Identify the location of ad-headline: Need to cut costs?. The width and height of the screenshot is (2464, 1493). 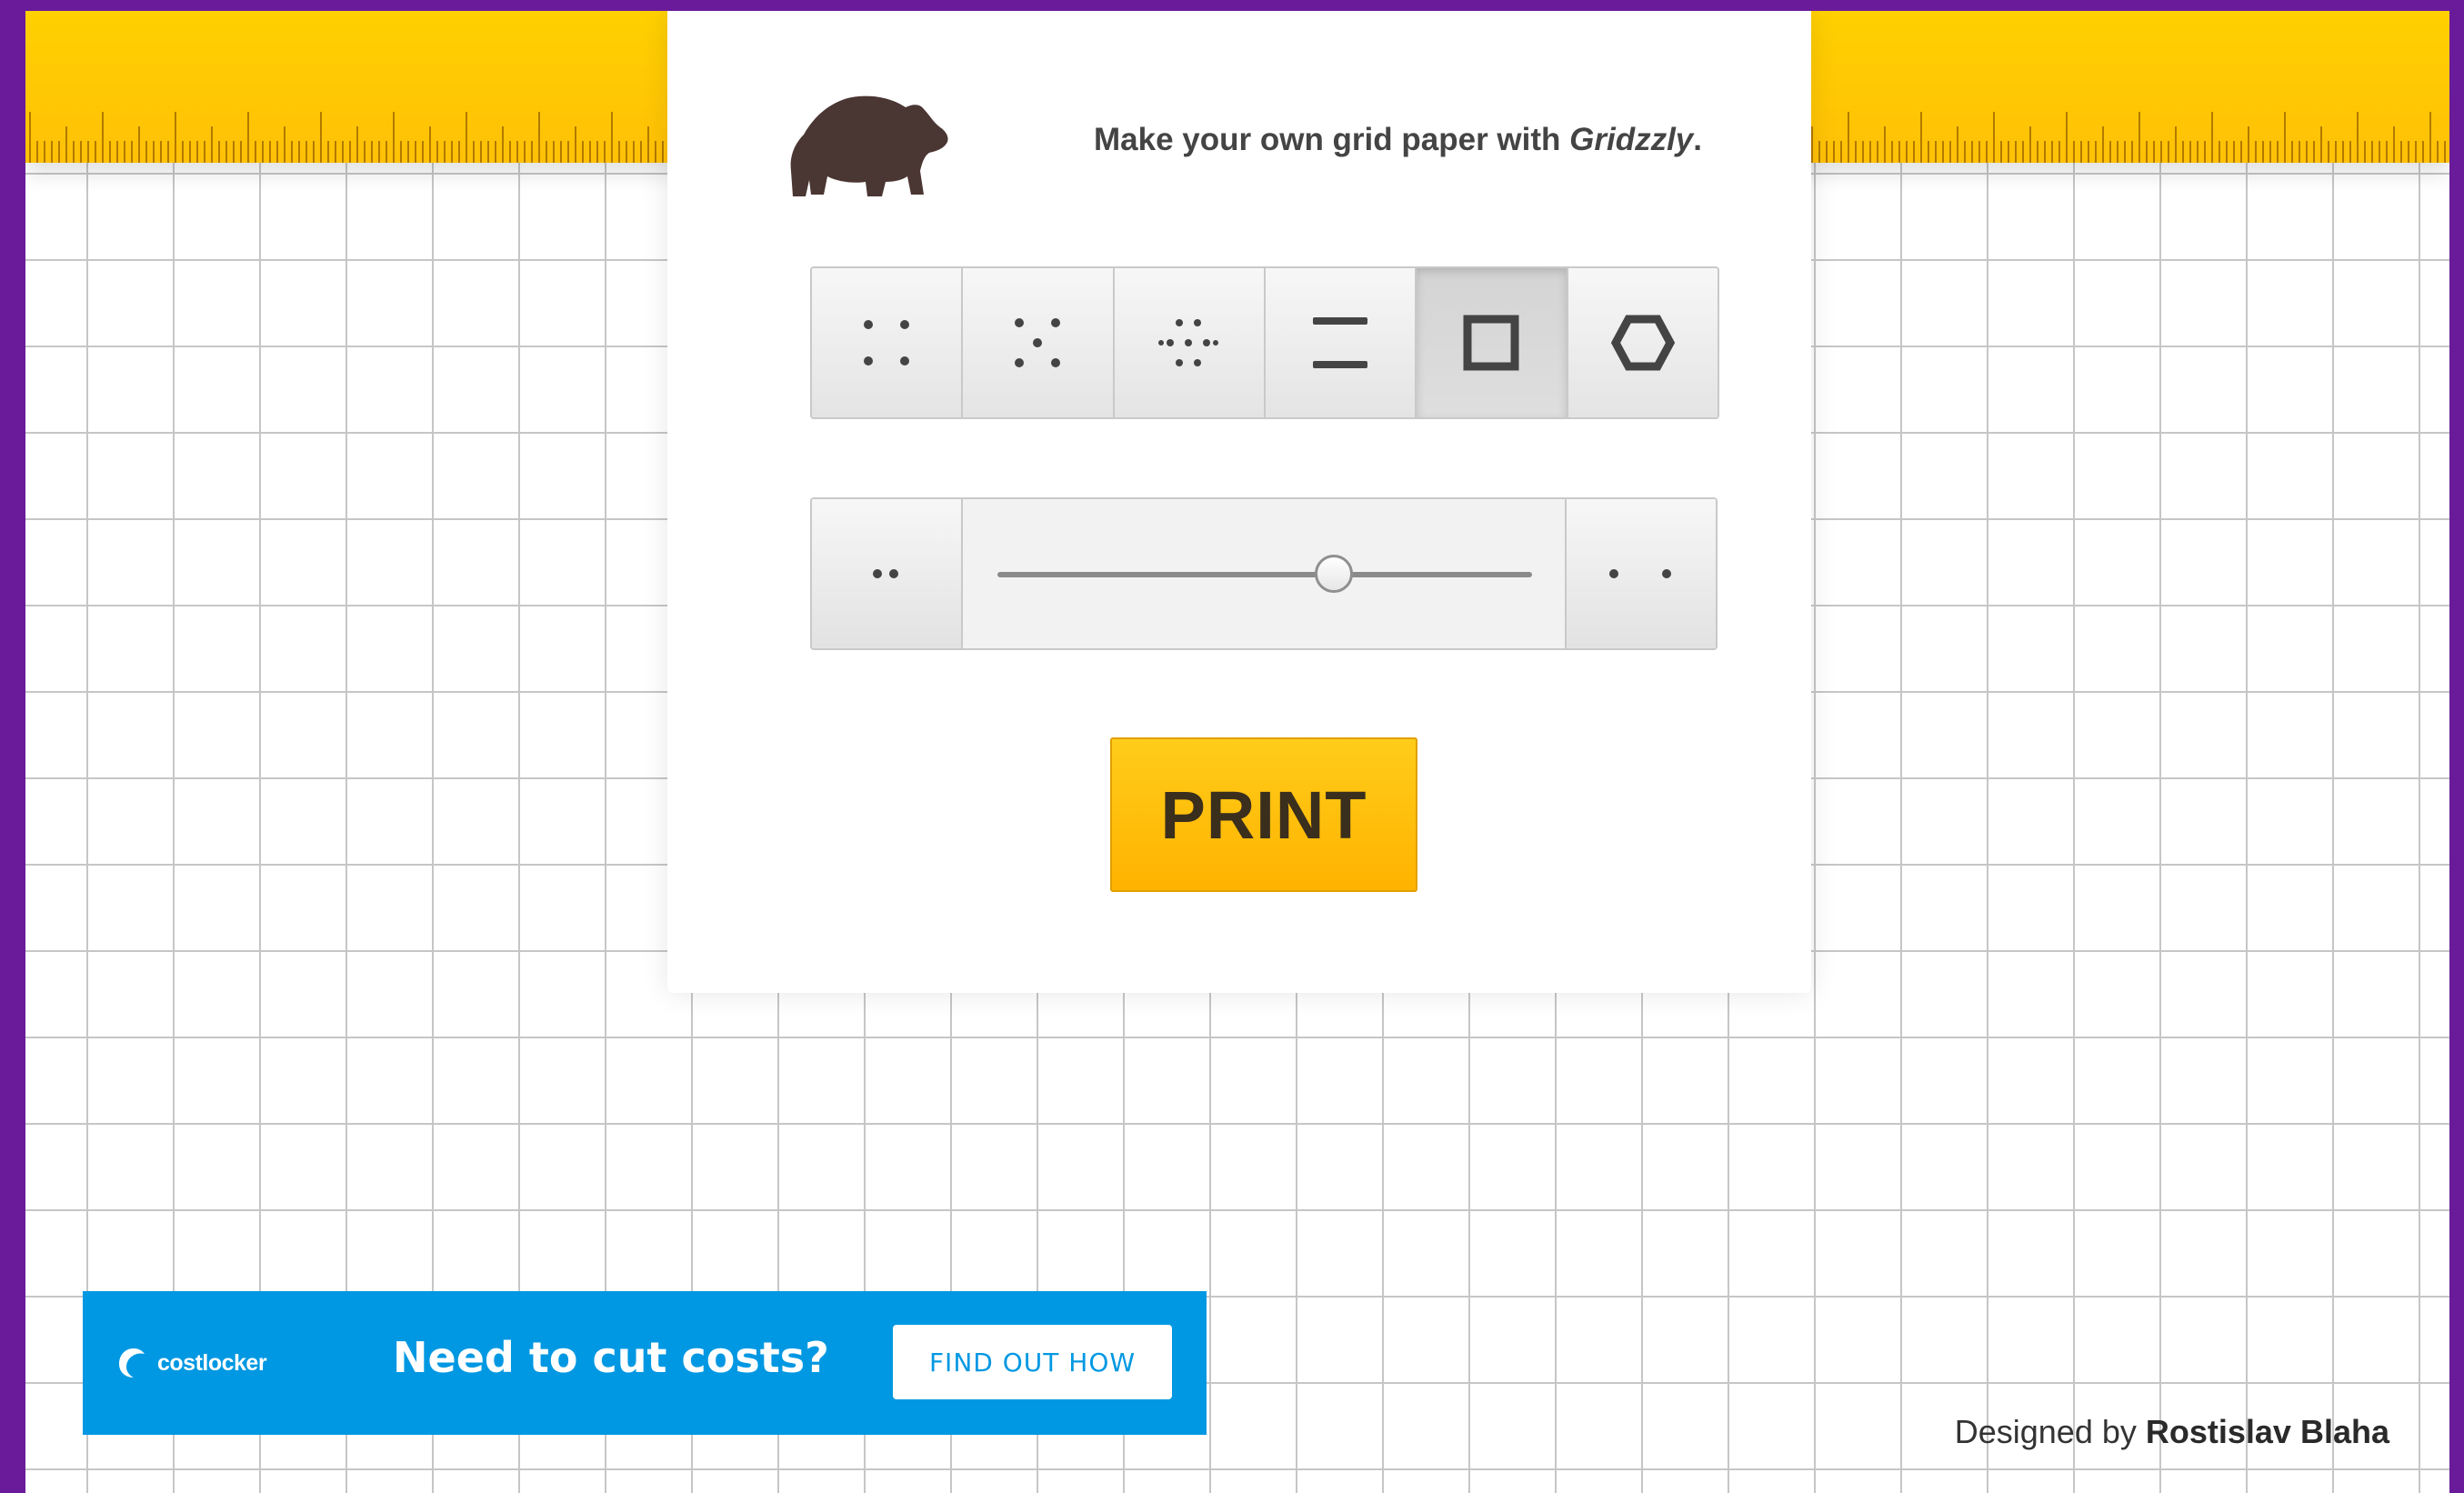
(611, 1357).